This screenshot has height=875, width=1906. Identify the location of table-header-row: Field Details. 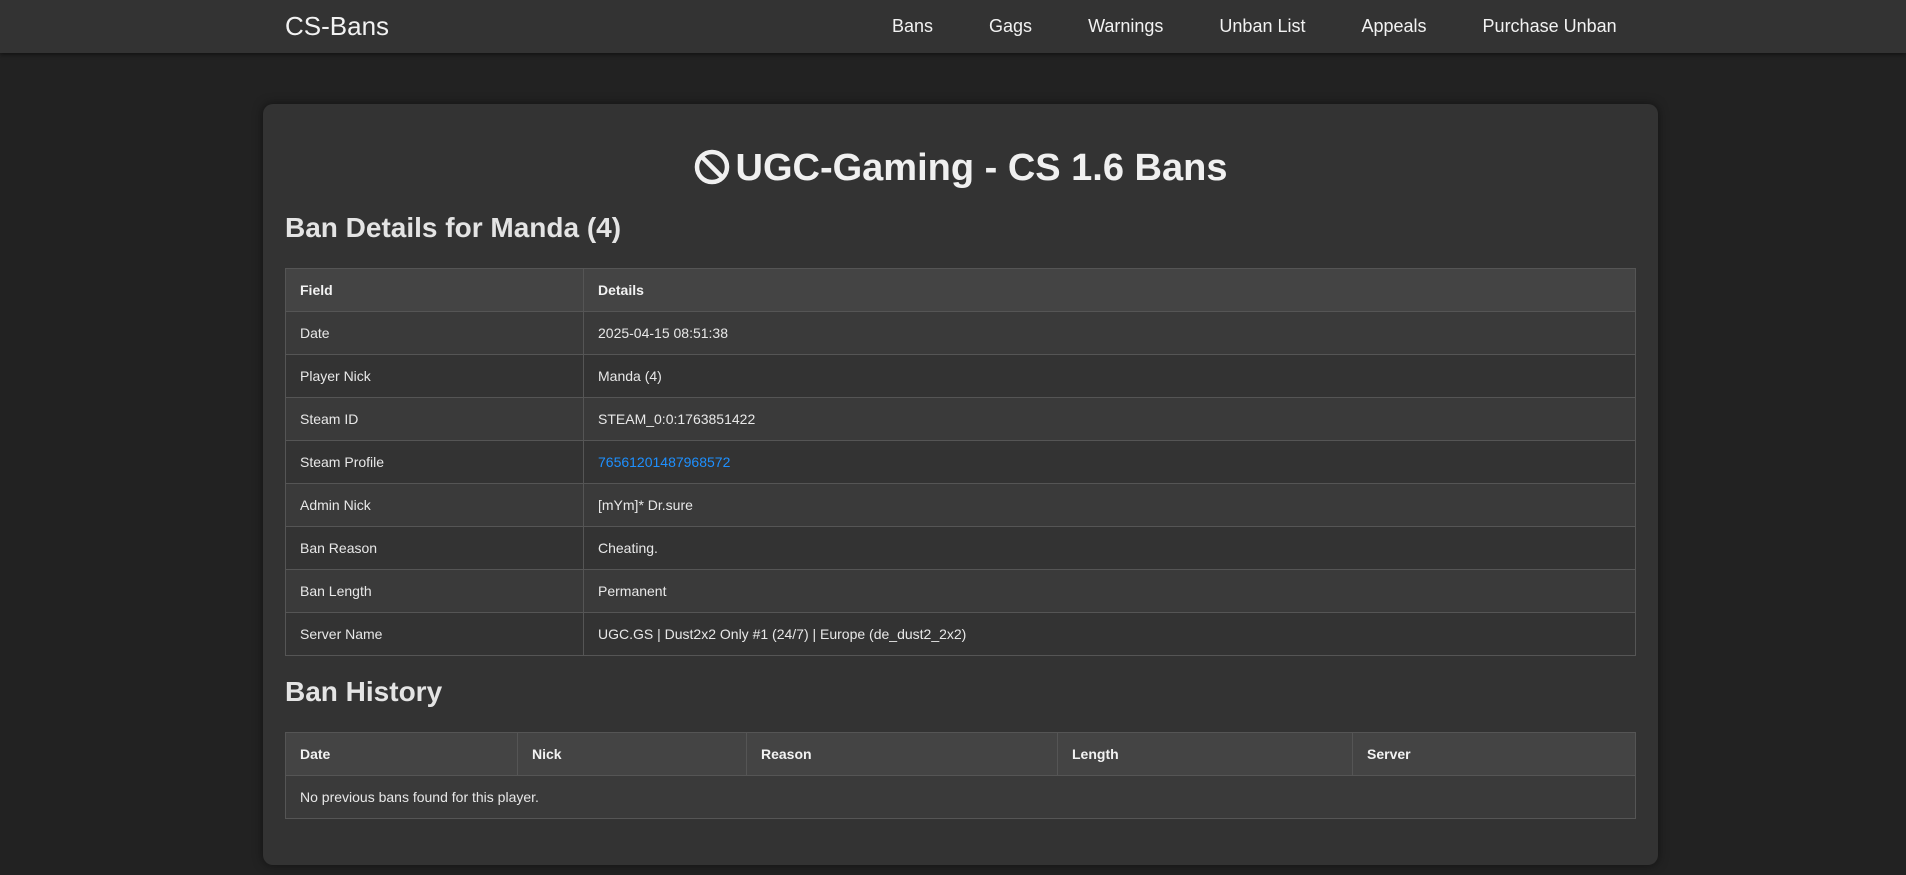
(960, 290).